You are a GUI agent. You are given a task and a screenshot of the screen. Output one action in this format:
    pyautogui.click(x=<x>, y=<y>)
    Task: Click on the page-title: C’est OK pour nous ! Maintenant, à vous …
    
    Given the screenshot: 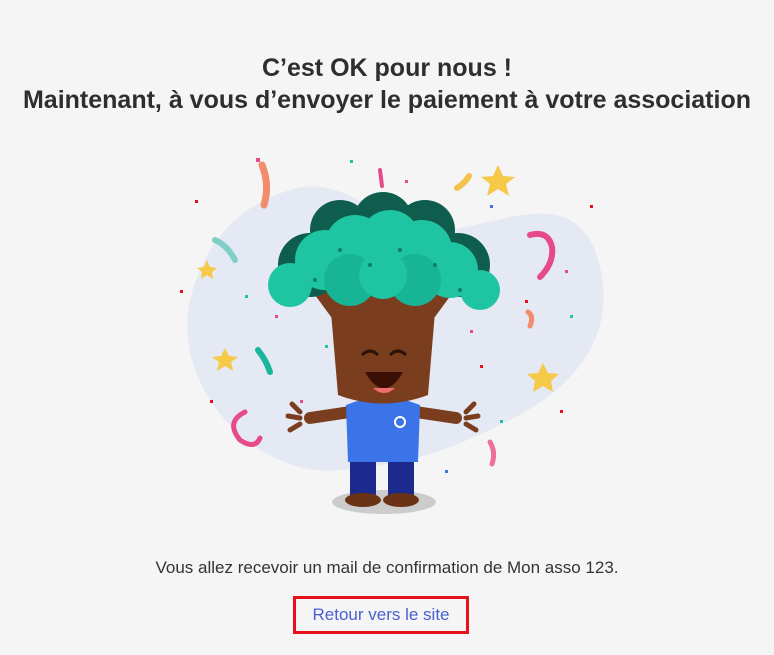 What is the action you would take?
    pyautogui.click(x=387, y=84)
    